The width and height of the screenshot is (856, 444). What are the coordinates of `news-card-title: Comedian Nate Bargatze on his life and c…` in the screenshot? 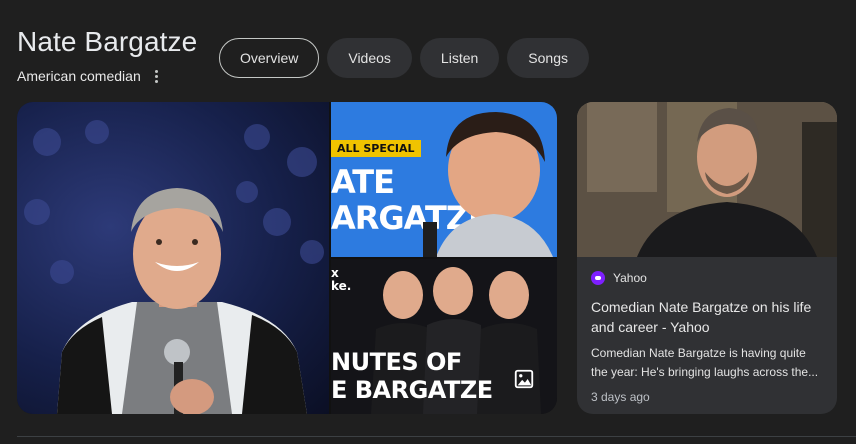 It's located at (707, 317).